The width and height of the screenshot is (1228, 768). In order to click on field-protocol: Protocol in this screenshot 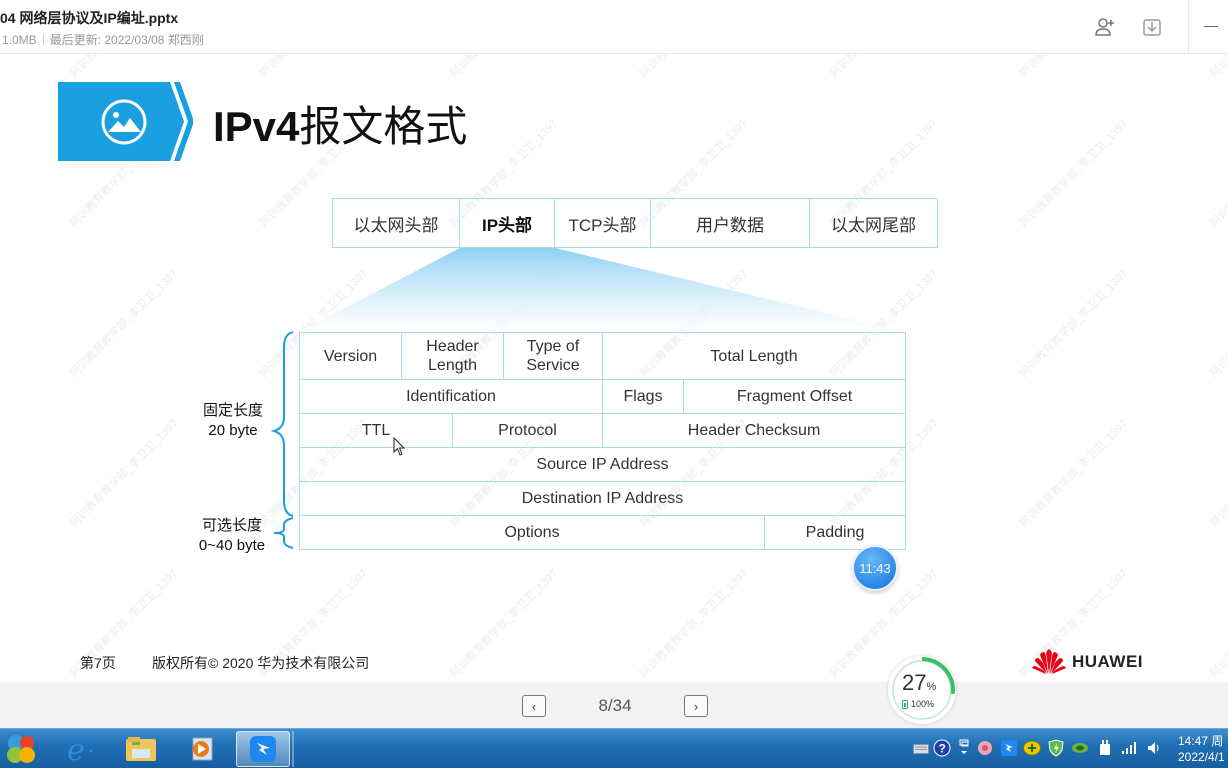, I will do `click(527, 430)`.